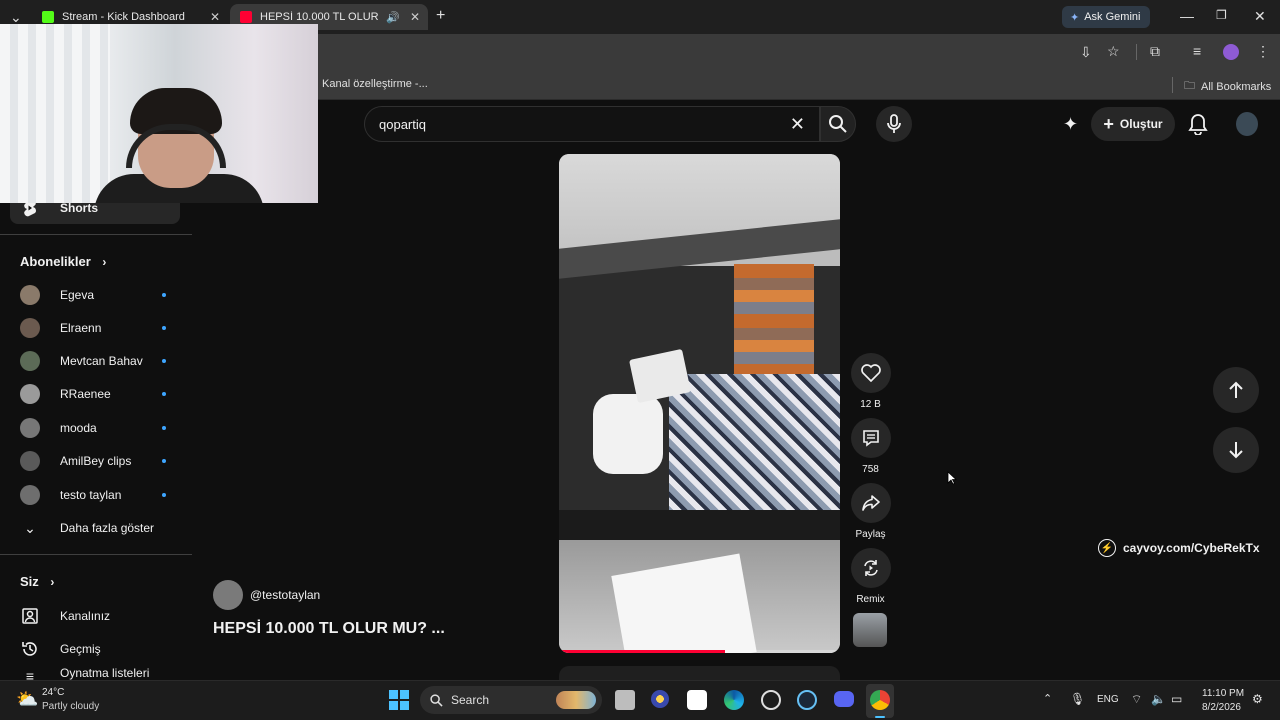 The height and width of the screenshot is (720, 1280). I want to click on audio-playing-icon: 🔊, so click(393, 17).